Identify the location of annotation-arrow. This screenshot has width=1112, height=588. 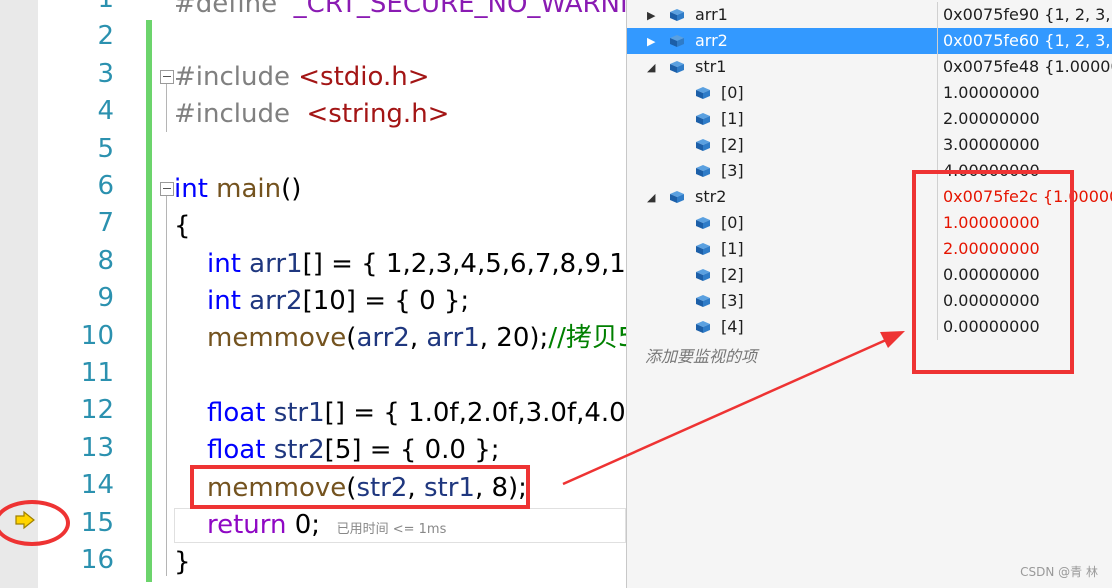
(733, 408).